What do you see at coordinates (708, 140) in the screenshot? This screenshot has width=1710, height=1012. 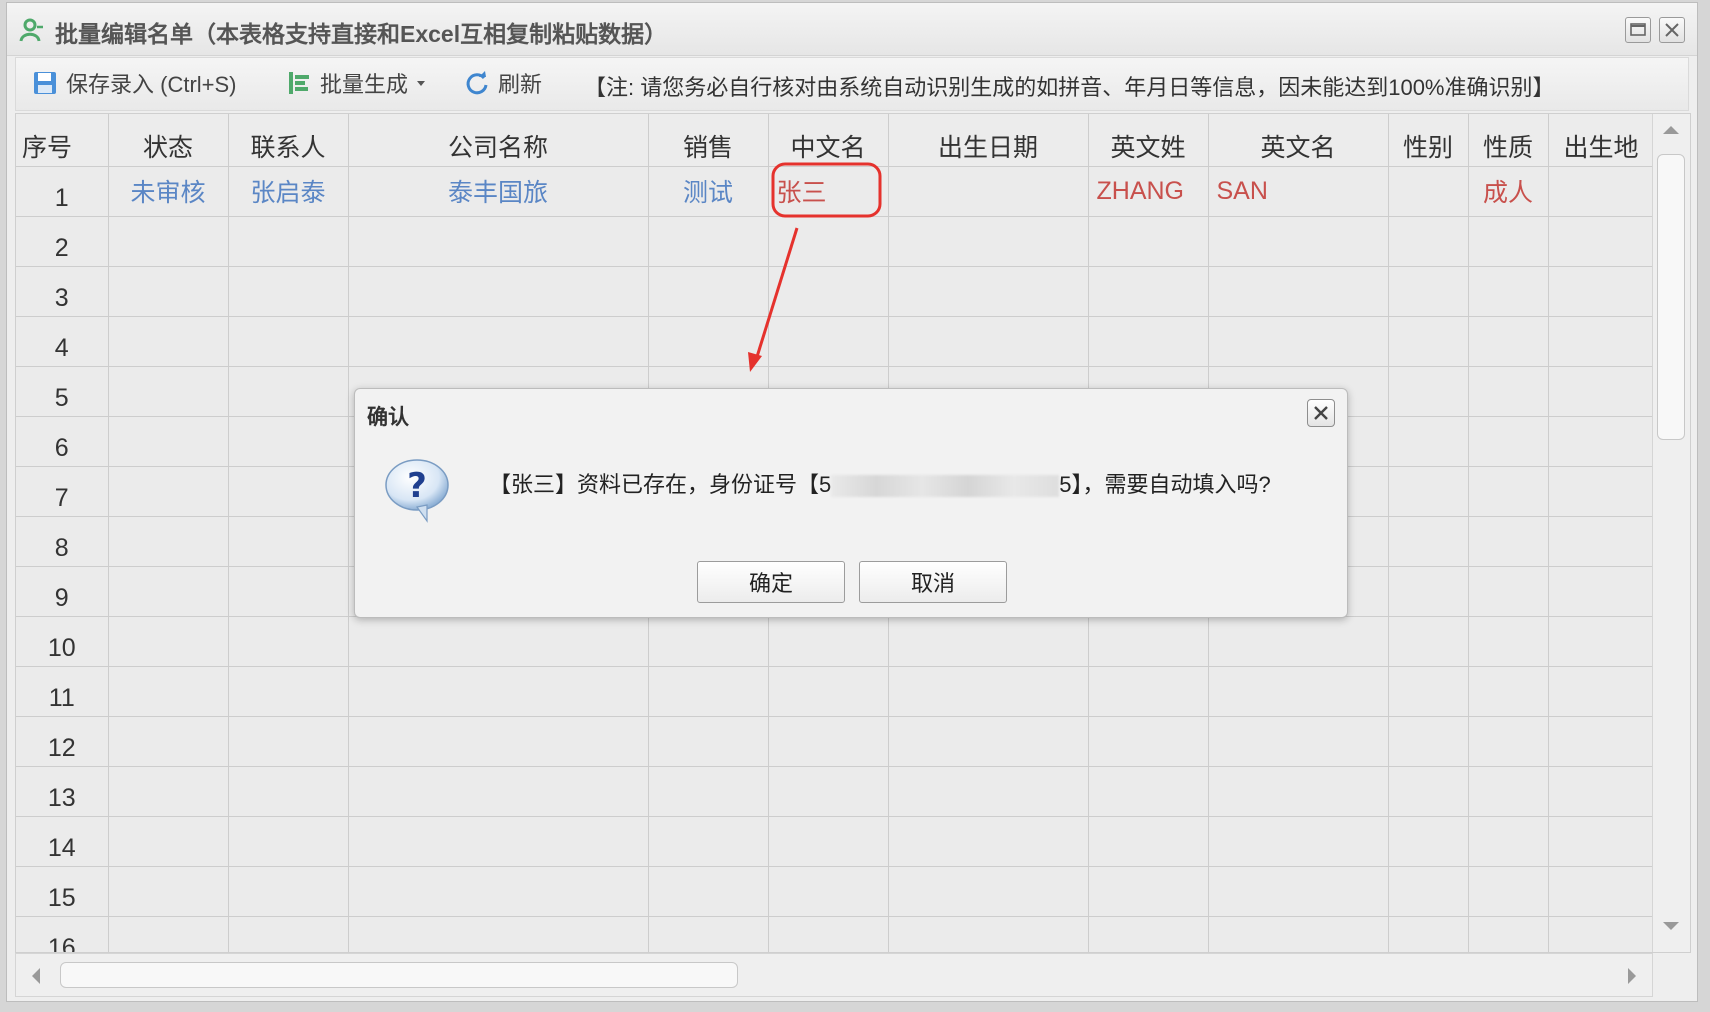 I see `col-header-sales: 销售` at bounding box center [708, 140].